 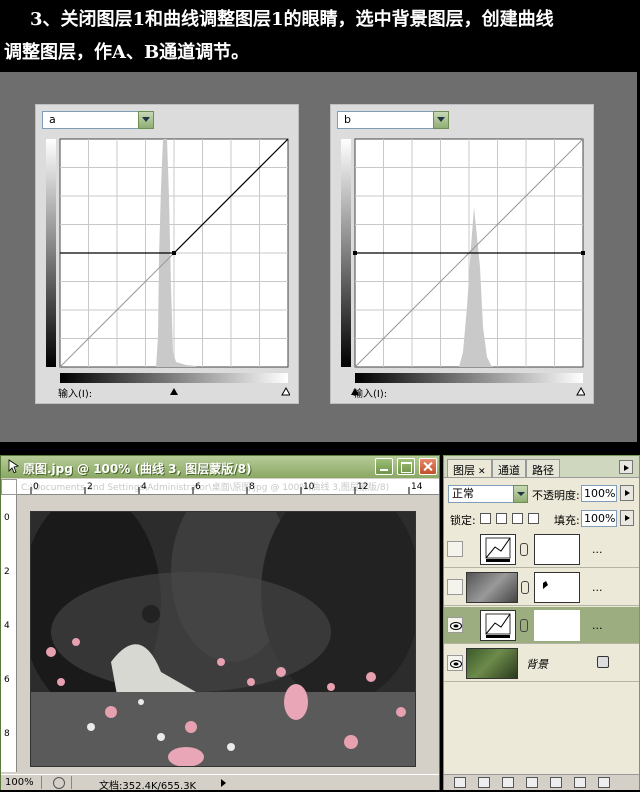 I want to click on tab-paths: 路径, so click(x=543, y=468).